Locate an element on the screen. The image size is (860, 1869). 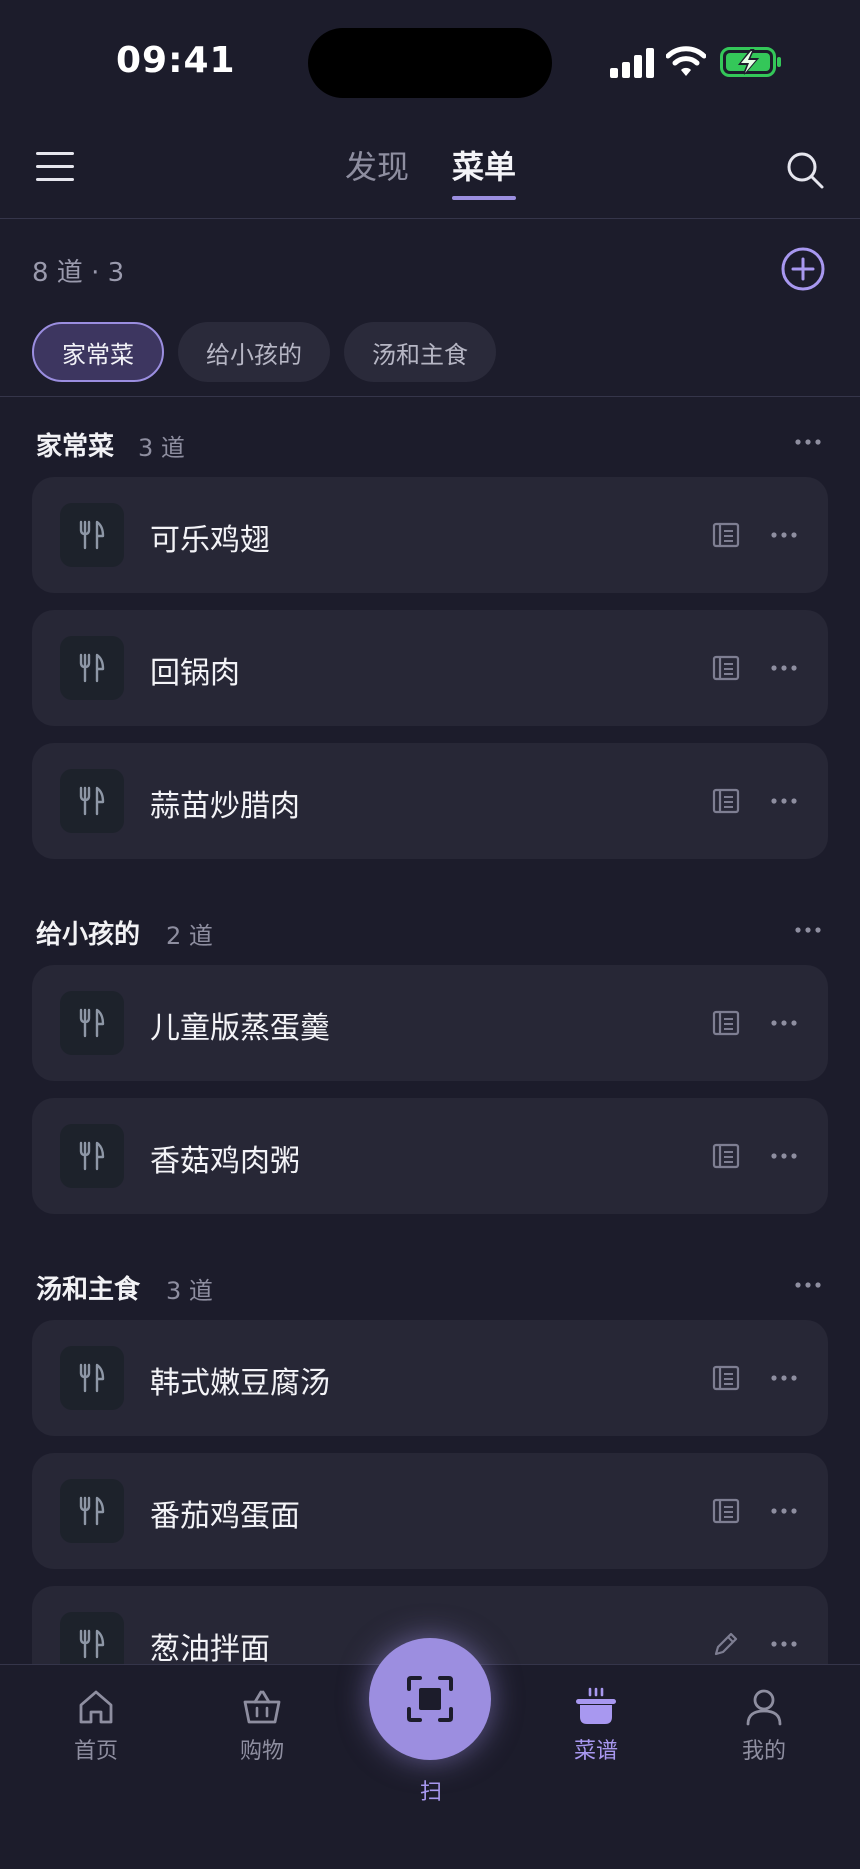
scan-button is located at coordinates (430, 1699).